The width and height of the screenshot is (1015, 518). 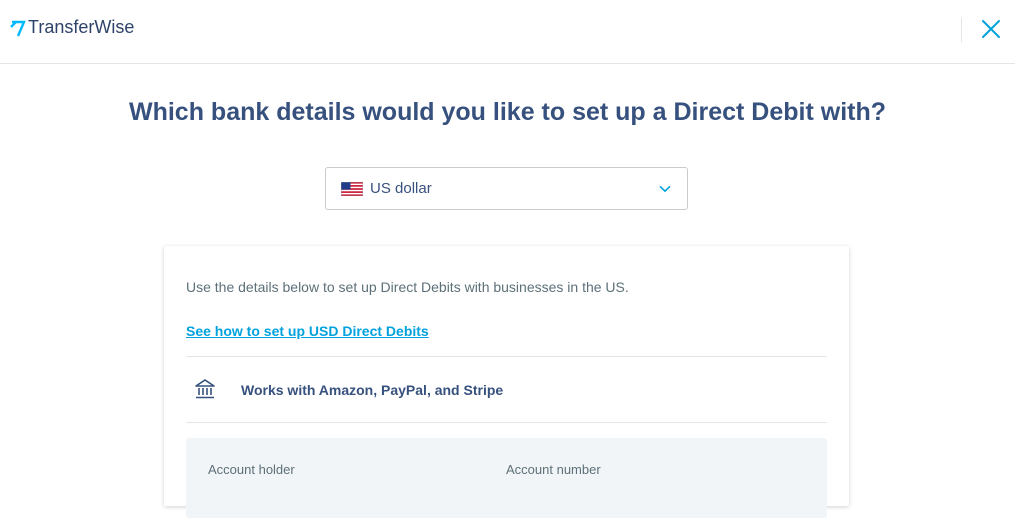 I want to click on chevron-down-icon, so click(x=665, y=189).